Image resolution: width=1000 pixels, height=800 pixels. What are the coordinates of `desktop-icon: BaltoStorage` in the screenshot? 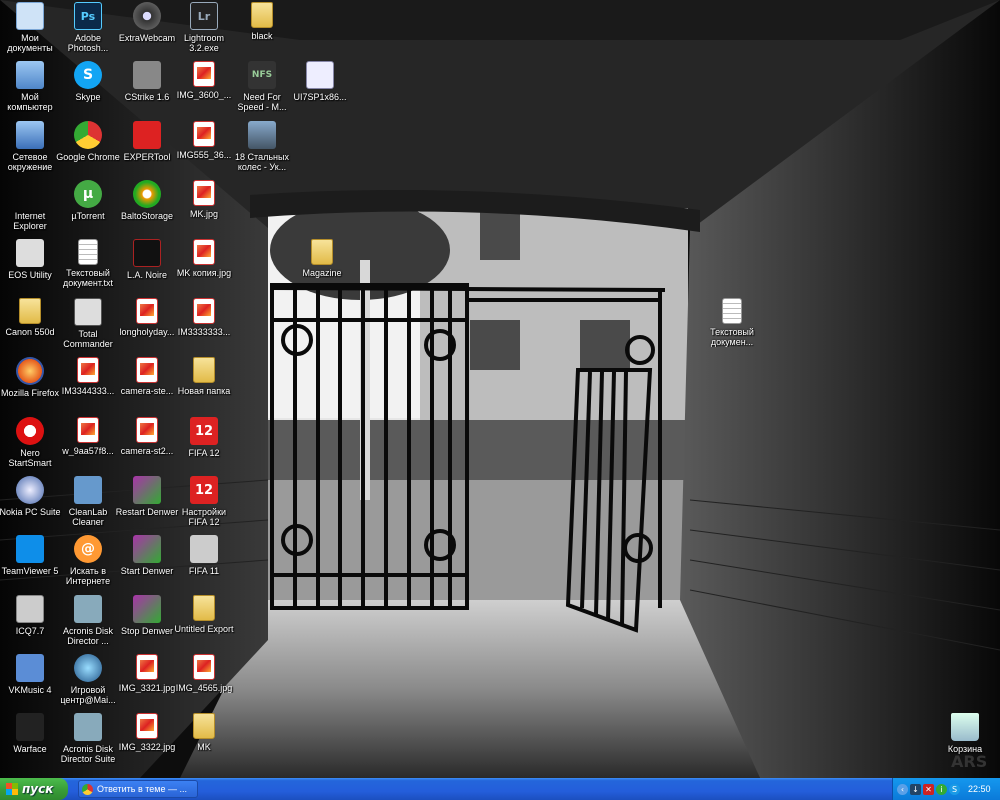 It's located at (147, 209).